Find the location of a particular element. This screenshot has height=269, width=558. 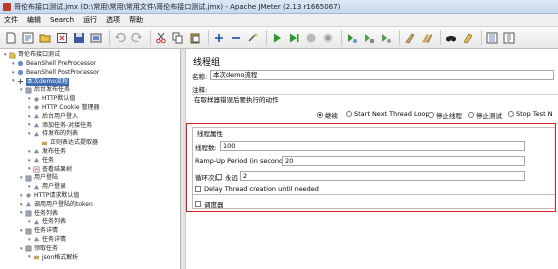

tree-node-label: 查看结果树 is located at coordinates (57, 169).